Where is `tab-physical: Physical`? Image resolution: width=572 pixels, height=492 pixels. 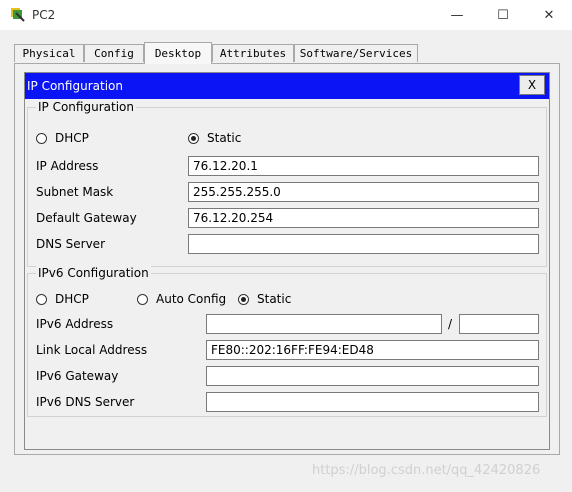
tab-physical: Physical is located at coordinates (49, 53).